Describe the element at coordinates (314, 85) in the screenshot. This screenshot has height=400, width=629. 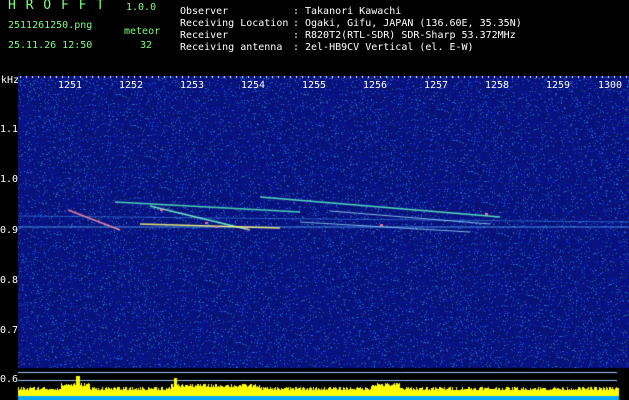
I see `x-tick-label: 1255` at that location.